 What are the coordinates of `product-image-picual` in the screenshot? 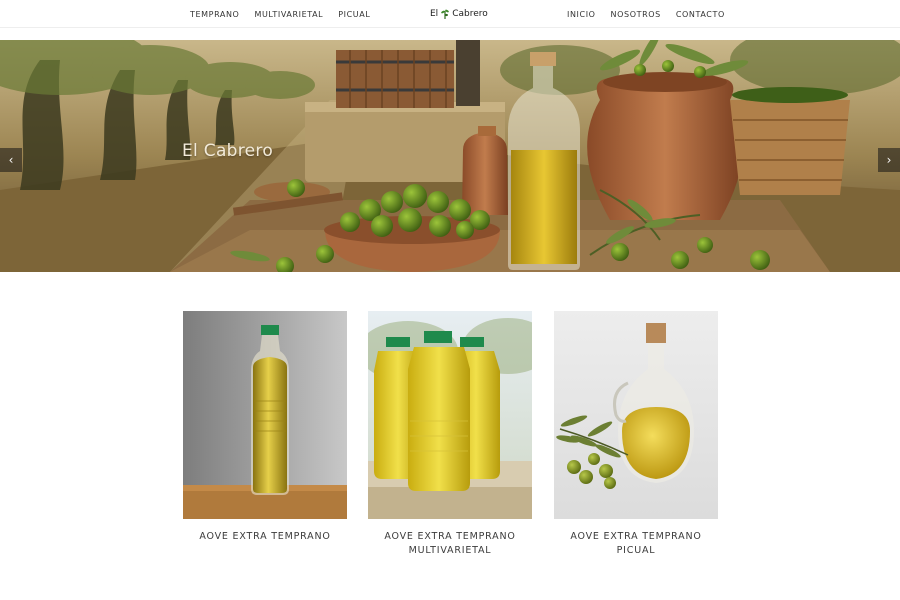 It's located at (636, 415).